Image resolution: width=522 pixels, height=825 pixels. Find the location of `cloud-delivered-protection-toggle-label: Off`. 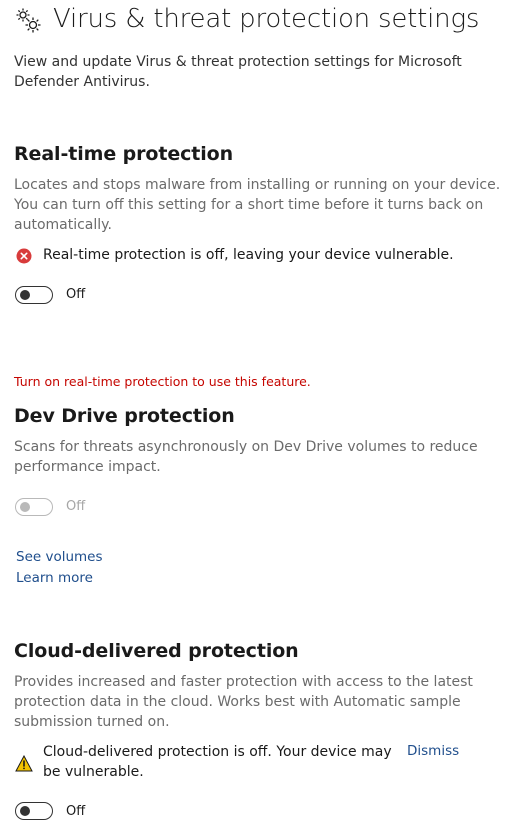

cloud-delivered-protection-toggle-label: Off is located at coordinates (76, 811).